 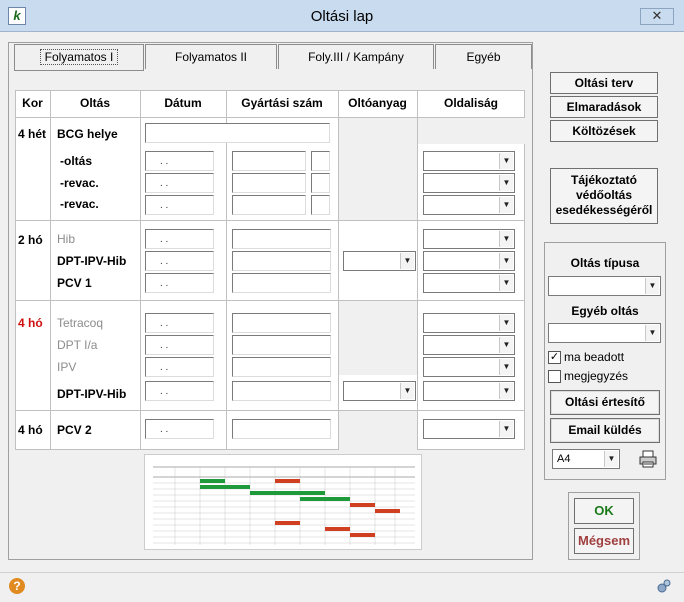 I want to click on note-label: megjegyzés, so click(x=596, y=376).